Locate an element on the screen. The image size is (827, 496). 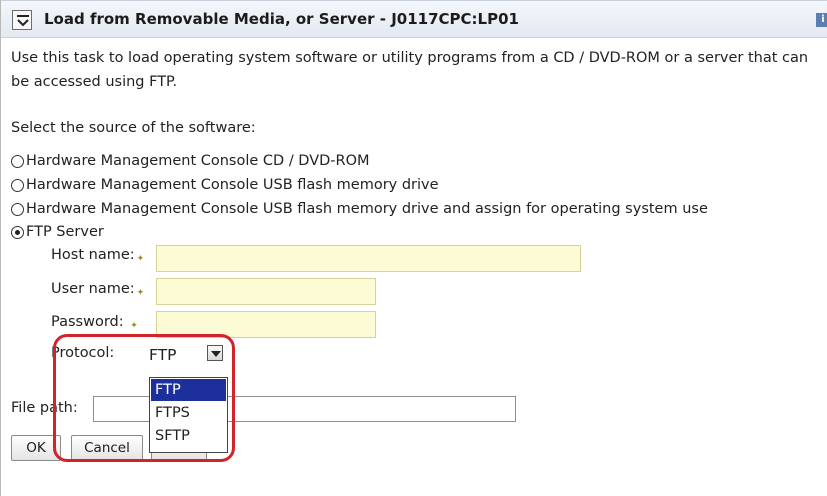
protocol-option-ftps: FTPS is located at coordinates (188, 413).